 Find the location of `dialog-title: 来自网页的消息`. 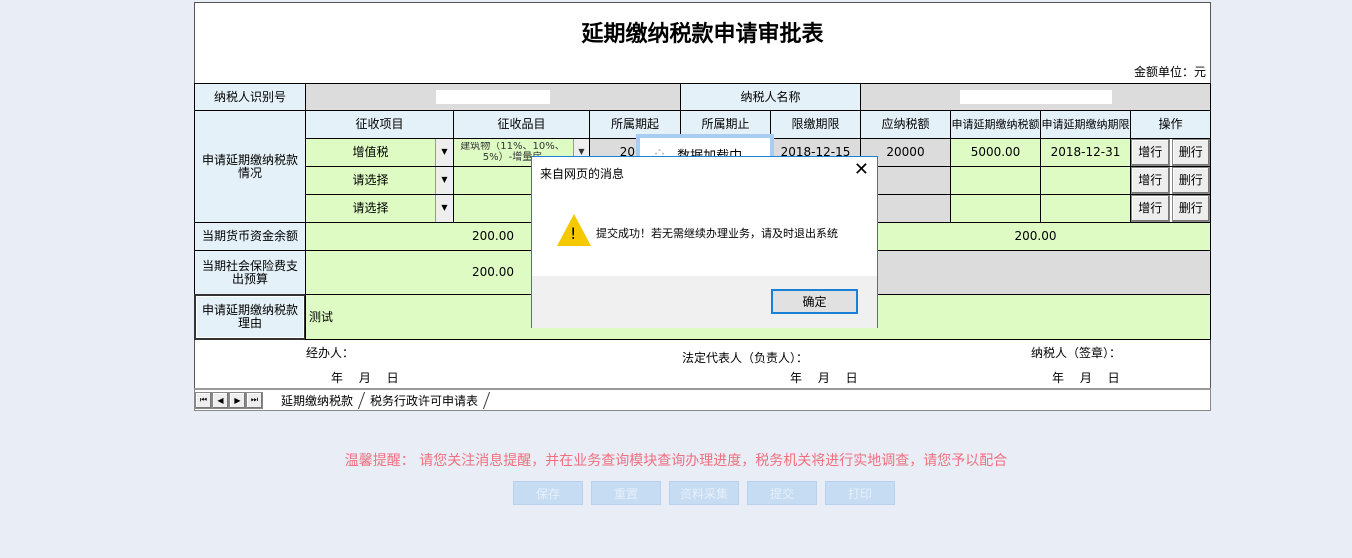

dialog-title: 来自网页的消息 is located at coordinates (582, 174).